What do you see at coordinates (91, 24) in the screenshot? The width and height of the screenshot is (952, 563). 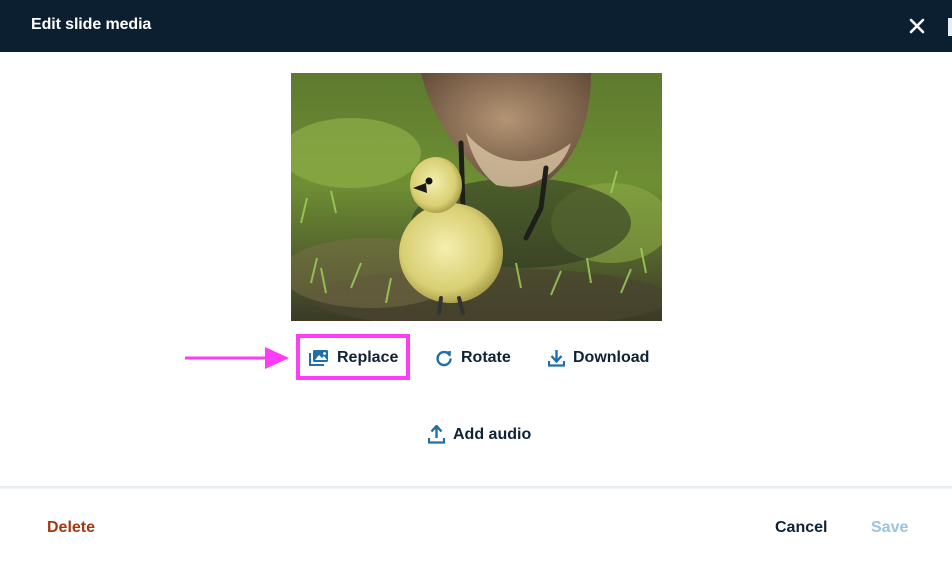 I see `dialog-title: Edit slide media` at bounding box center [91, 24].